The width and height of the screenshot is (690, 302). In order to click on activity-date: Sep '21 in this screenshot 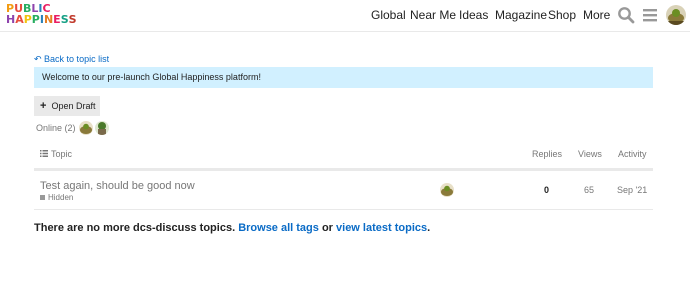, I will do `click(632, 190)`.